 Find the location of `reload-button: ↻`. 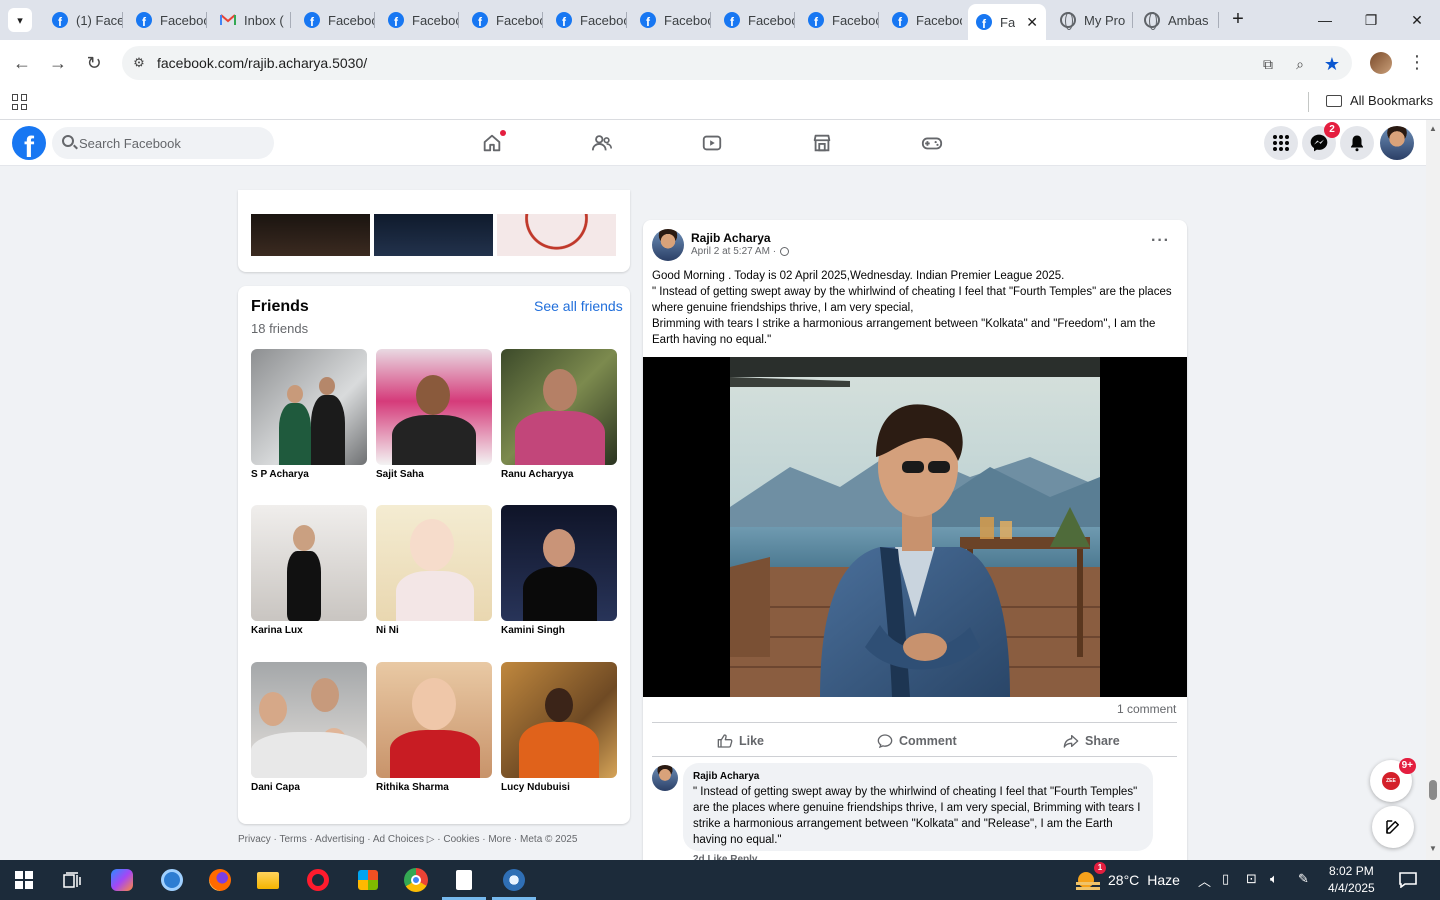

reload-button: ↻ is located at coordinates (94, 63).